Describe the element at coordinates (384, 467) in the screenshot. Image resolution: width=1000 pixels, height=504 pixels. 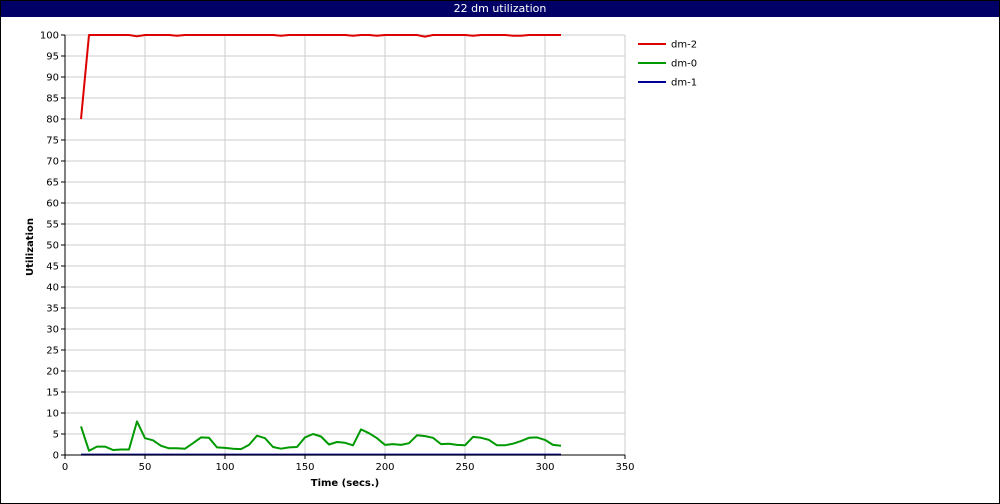
I see `x-tick-label: 200` at that location.